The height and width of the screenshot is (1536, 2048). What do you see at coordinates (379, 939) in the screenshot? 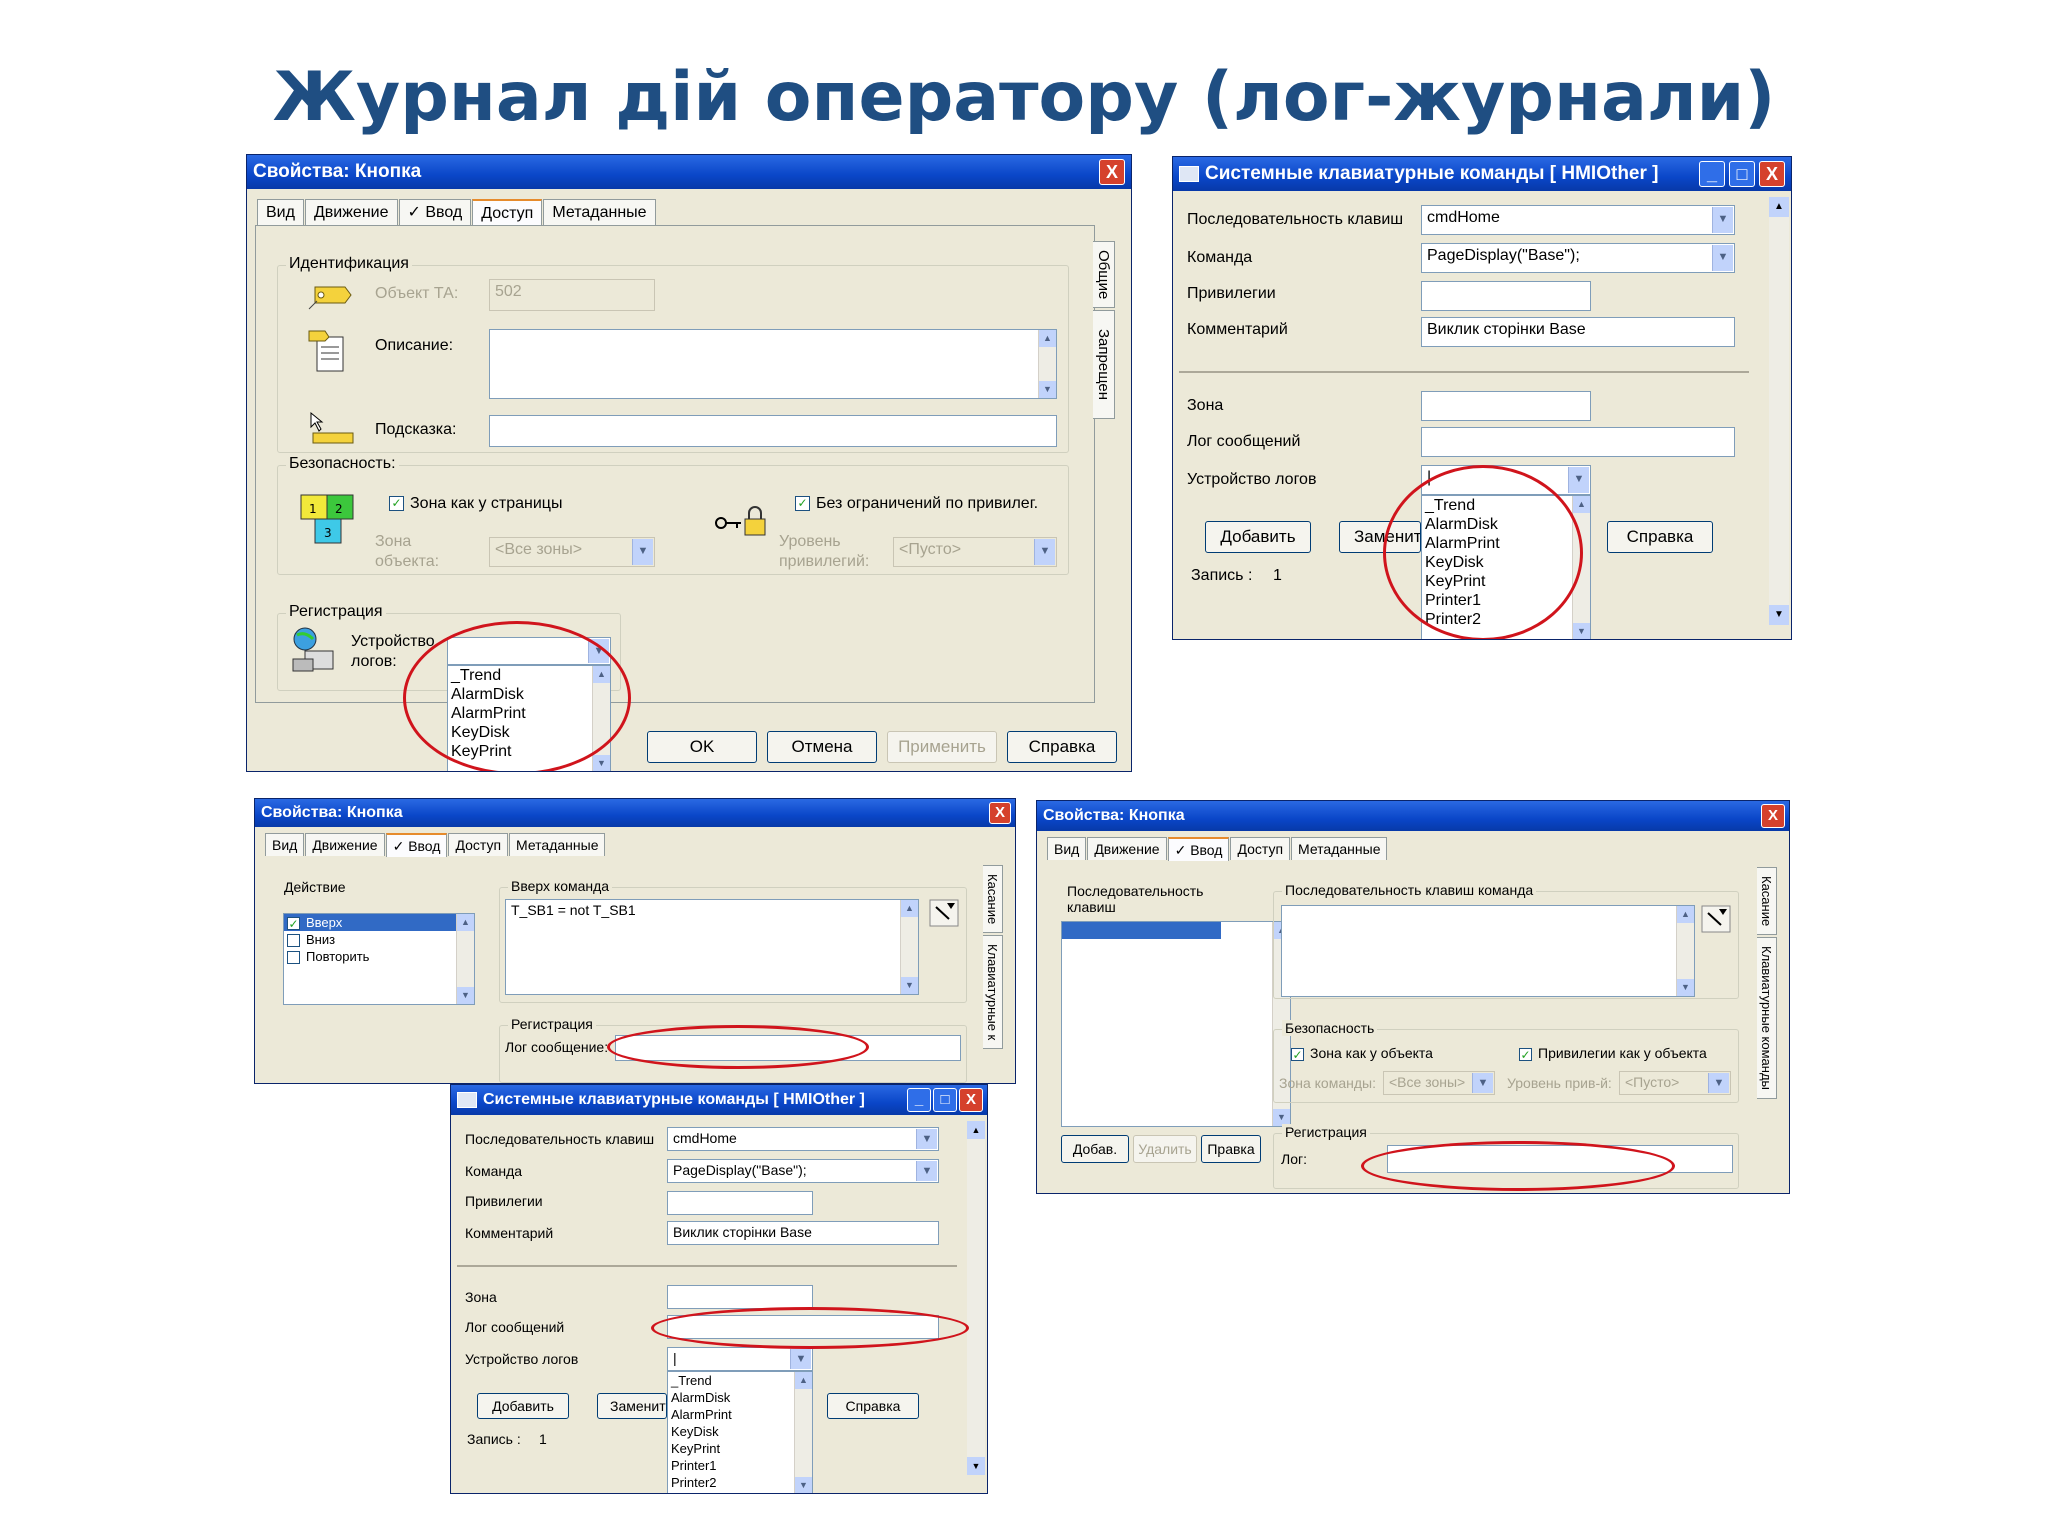
I see `action-item-down: Вниз` at bounding box center [379, 939].